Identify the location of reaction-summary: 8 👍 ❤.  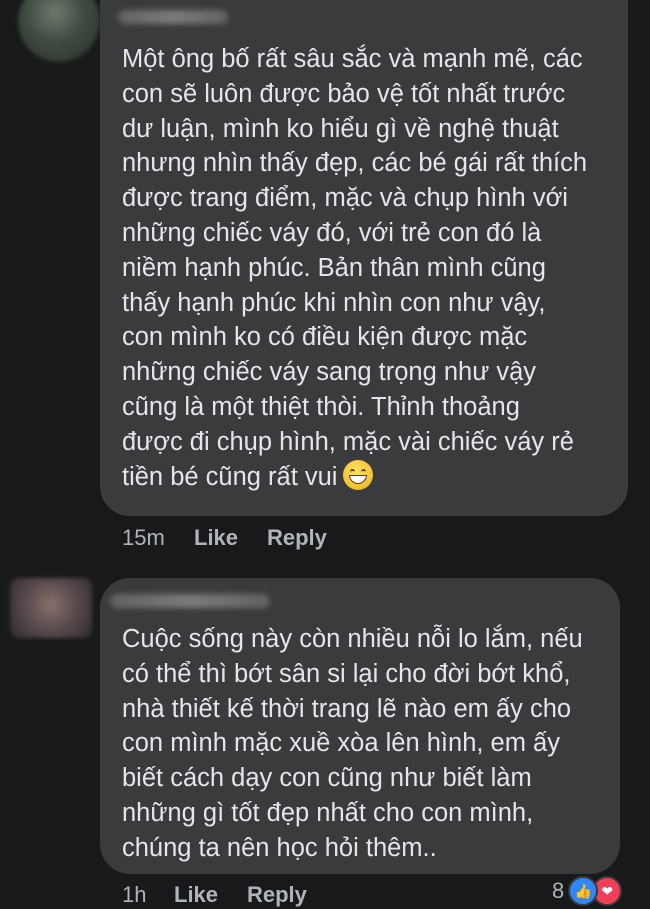
(587, 891).